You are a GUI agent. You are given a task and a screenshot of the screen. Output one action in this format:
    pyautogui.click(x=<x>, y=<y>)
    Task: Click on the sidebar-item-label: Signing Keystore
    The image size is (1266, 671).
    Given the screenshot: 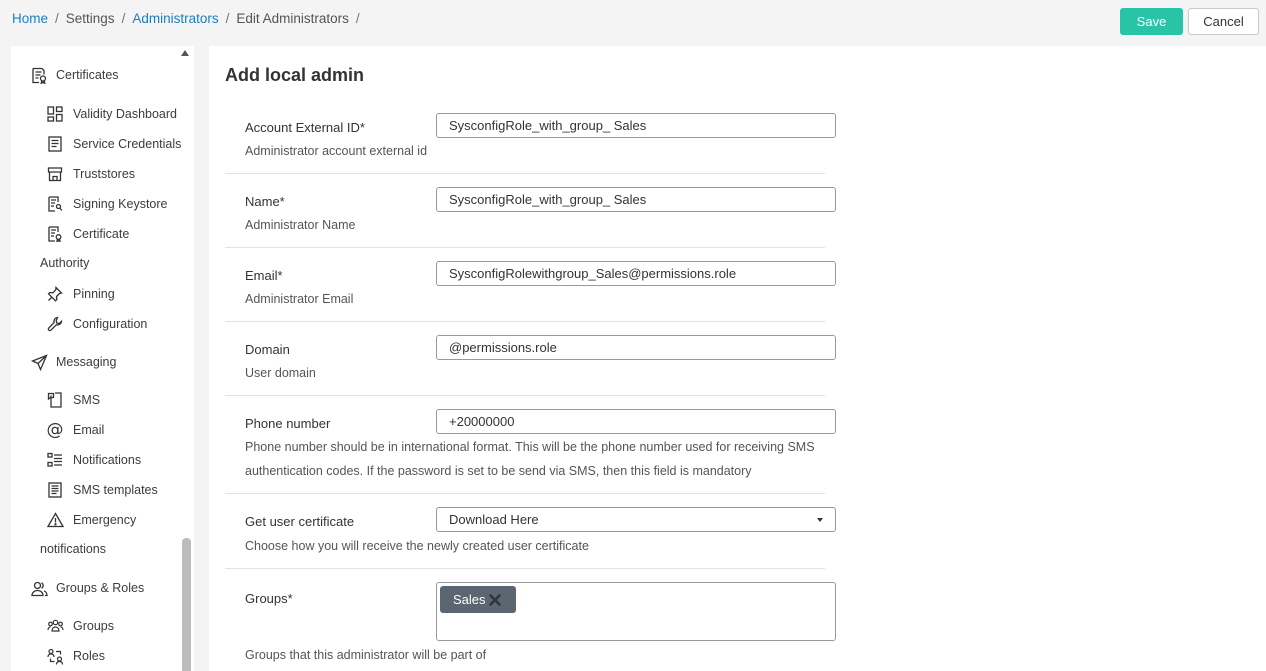 What is the action you would take?
    pyautogui.click(x=120, y=204)
    